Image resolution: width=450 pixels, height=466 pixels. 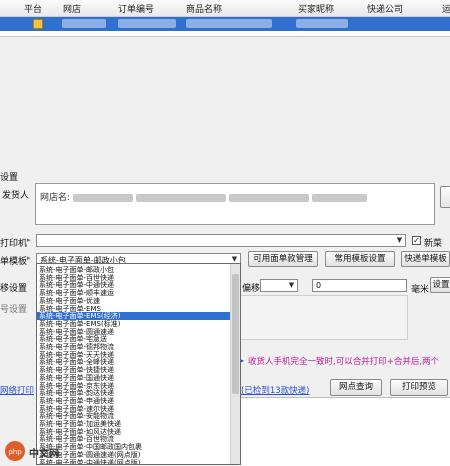 What do you see at coordinates (279, 285) in the screenshot?
I see `offset-direction-select: ▼` at bounding box center [279, 285].